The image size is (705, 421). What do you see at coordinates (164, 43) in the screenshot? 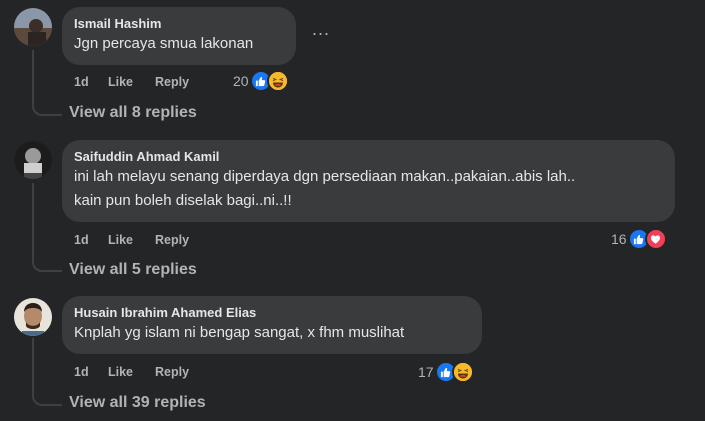
I see `comment-text: Jgn percaya smua lakonan` at bounding box center [164, 43].